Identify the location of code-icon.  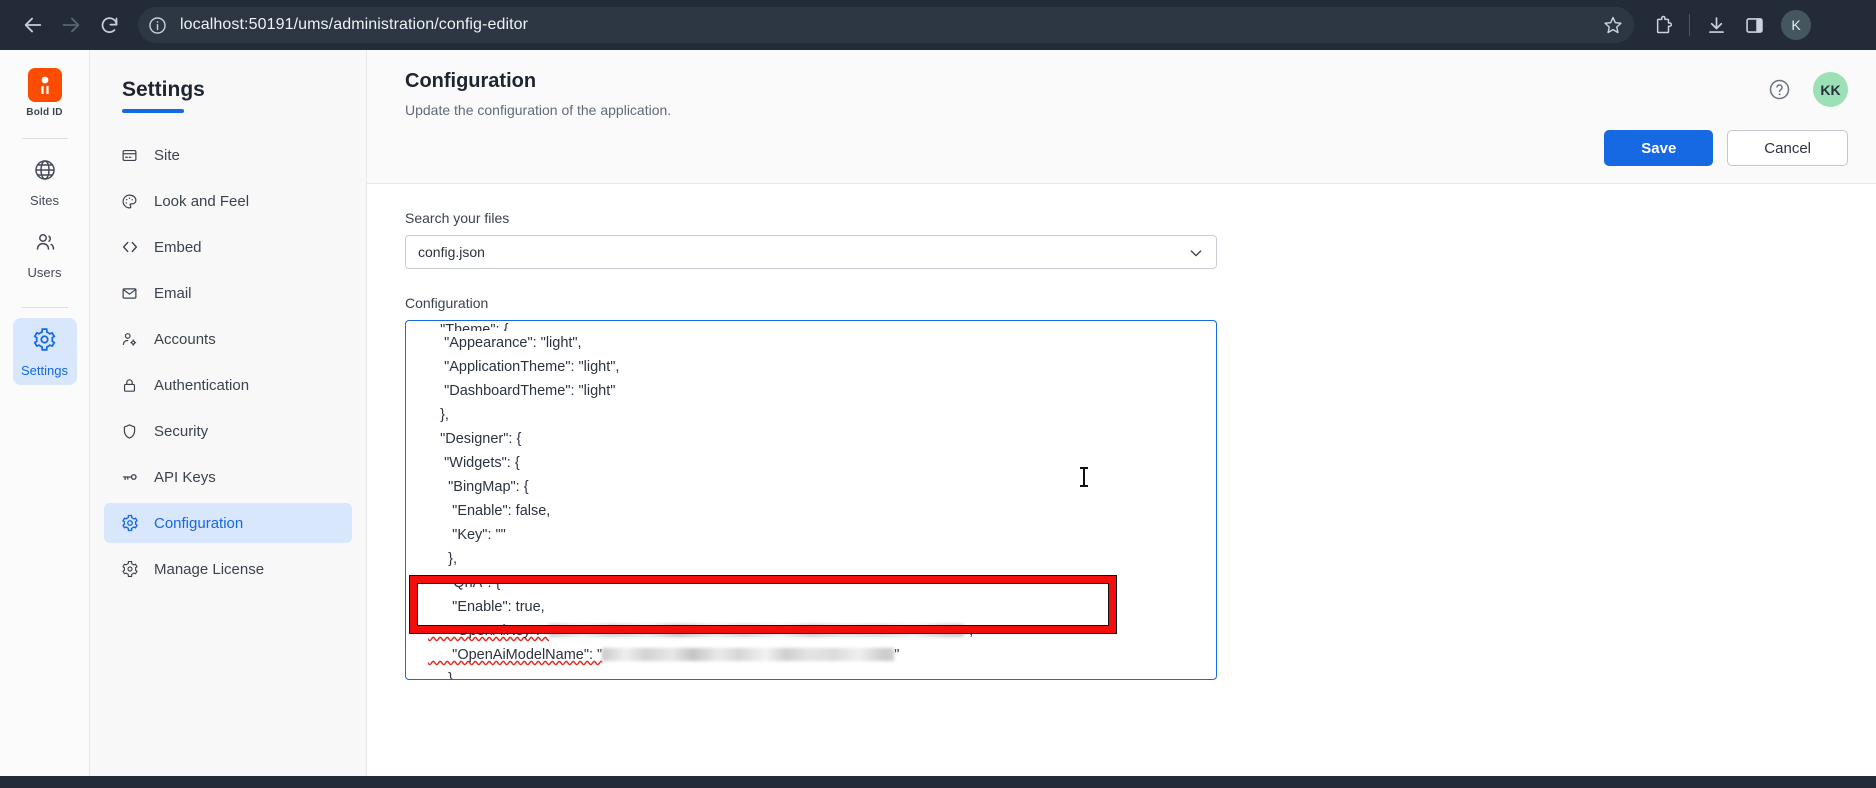
(129, 247).